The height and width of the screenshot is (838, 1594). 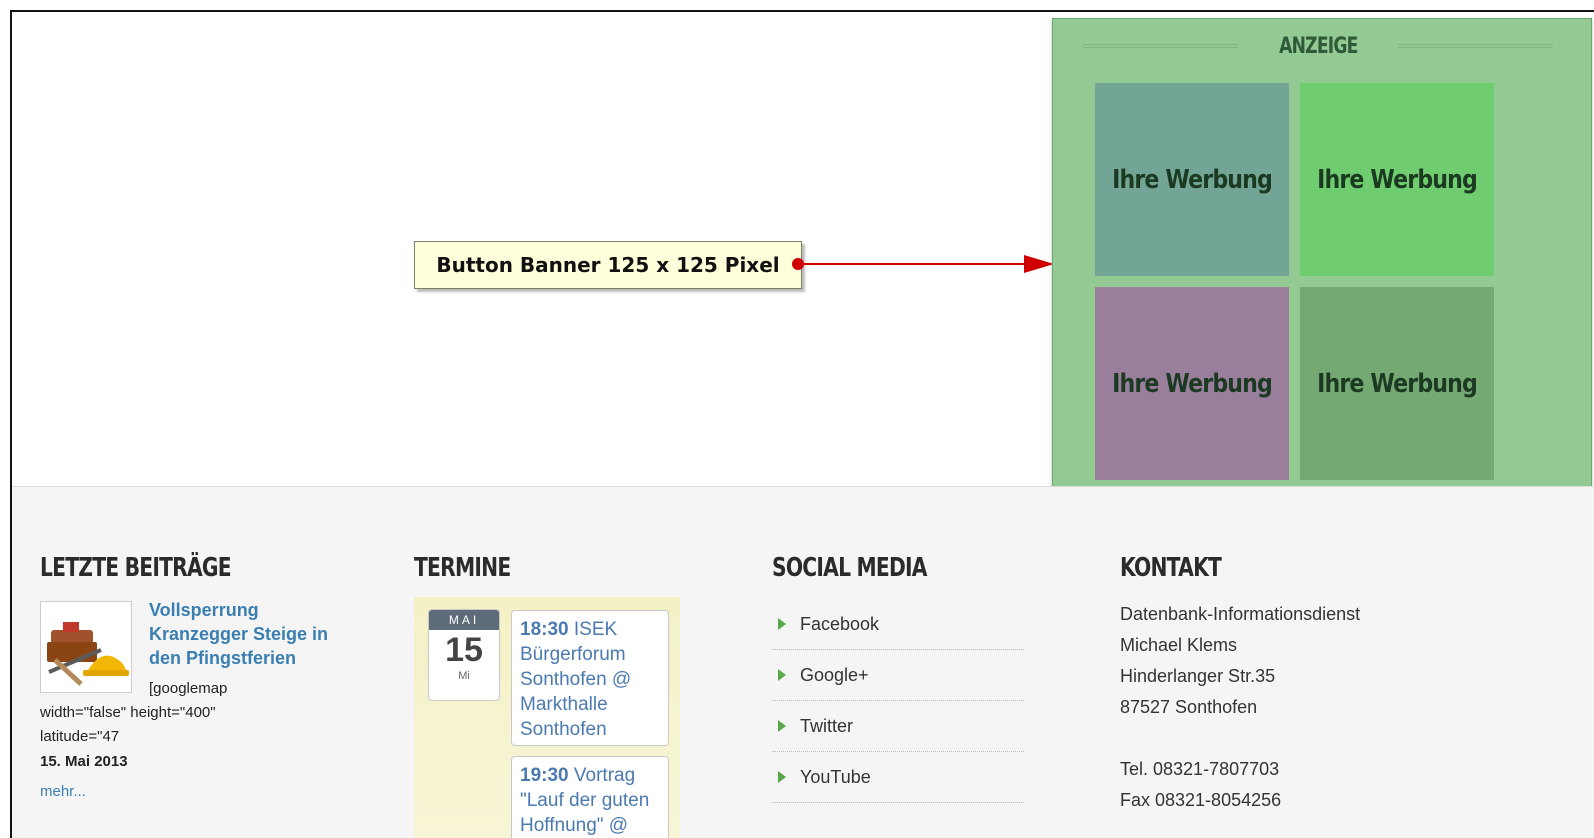 I want to click on annotation-callout: Button Banner 125 x 125 Pixel, so click(x=608, y=265).